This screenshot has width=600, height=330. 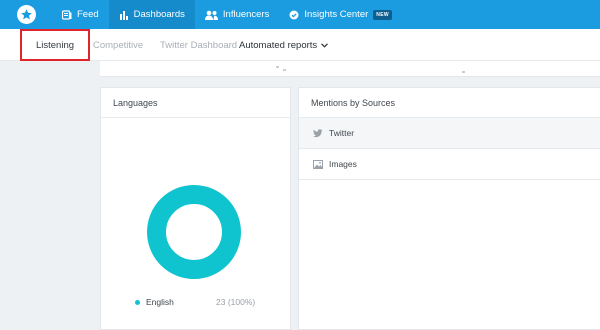 I want to click on feed-icon, so click(x=67, y=14).